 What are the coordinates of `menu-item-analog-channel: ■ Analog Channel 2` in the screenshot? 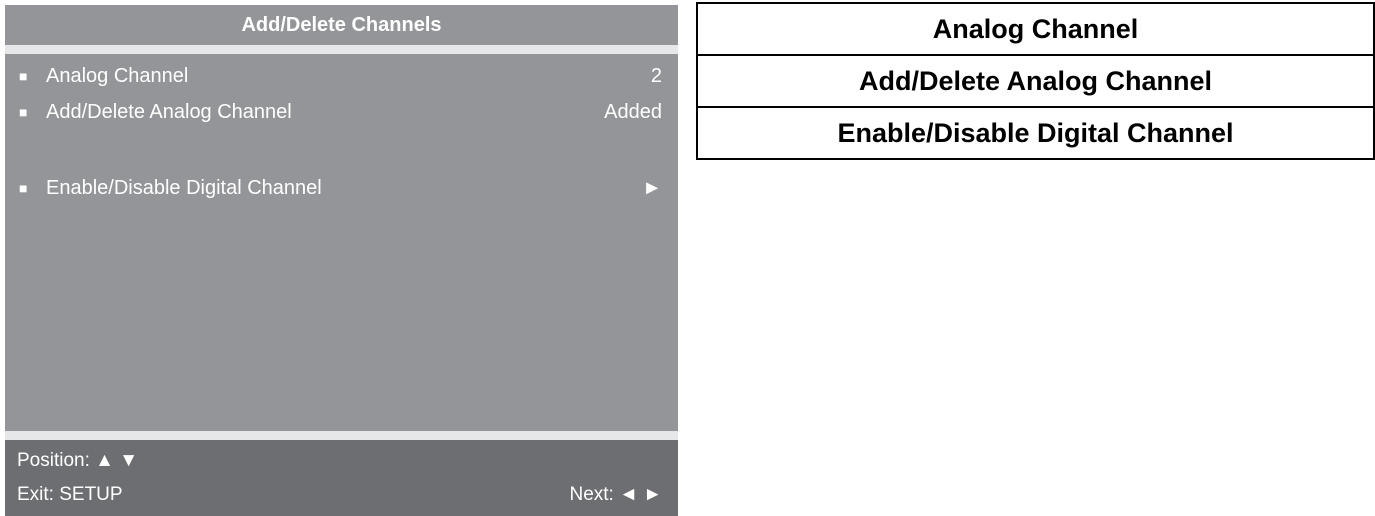 It's located at (341, 76).